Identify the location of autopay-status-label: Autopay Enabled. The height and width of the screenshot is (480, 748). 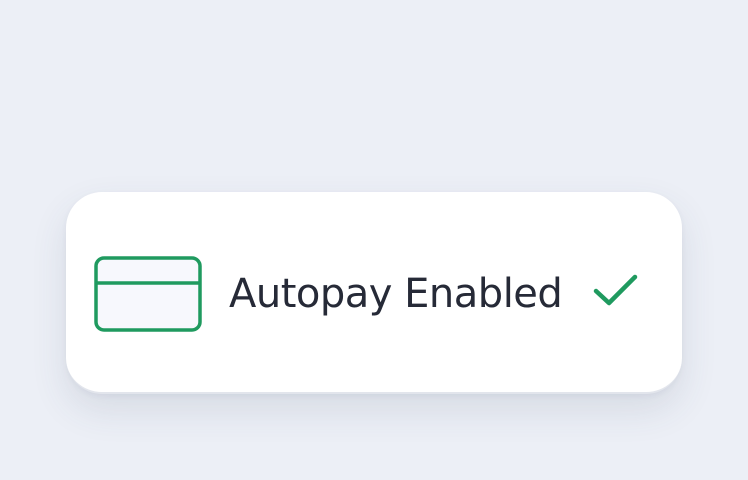
(396, 294).